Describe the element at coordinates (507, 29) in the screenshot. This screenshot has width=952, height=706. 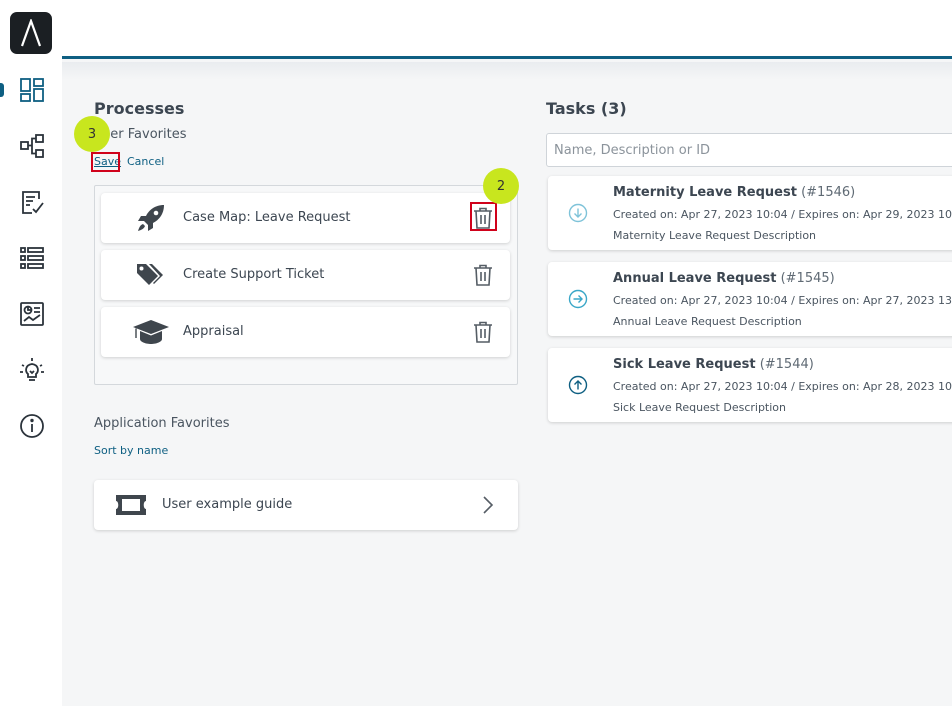
I see `top-bar` at that location.